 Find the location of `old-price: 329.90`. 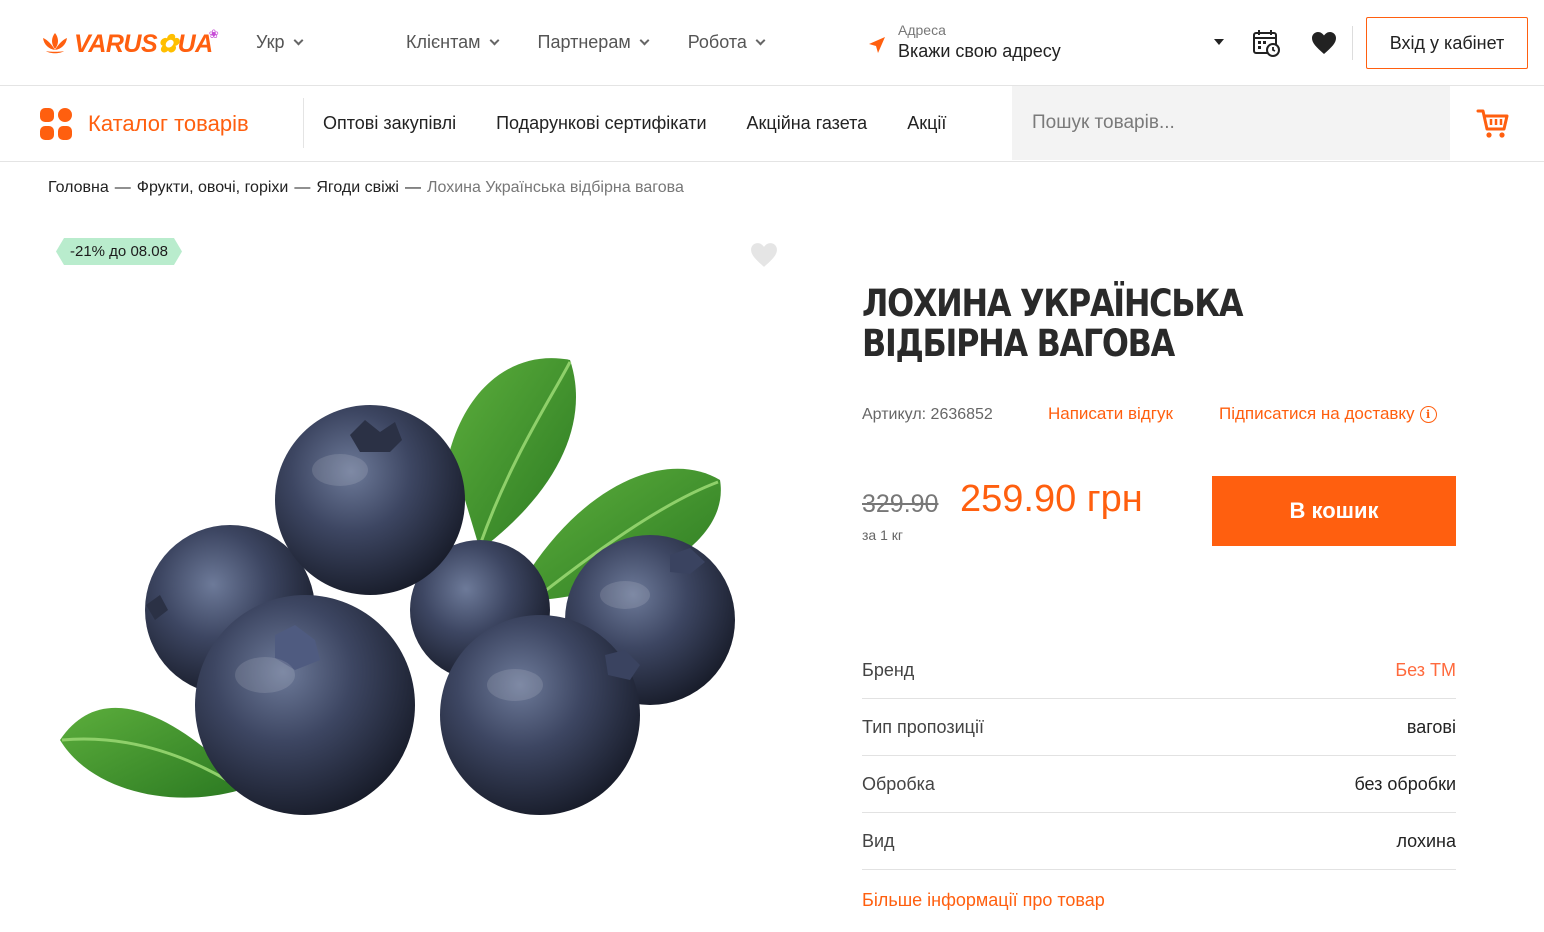

old-price: 329.90 is located at coordinates (900, 504).